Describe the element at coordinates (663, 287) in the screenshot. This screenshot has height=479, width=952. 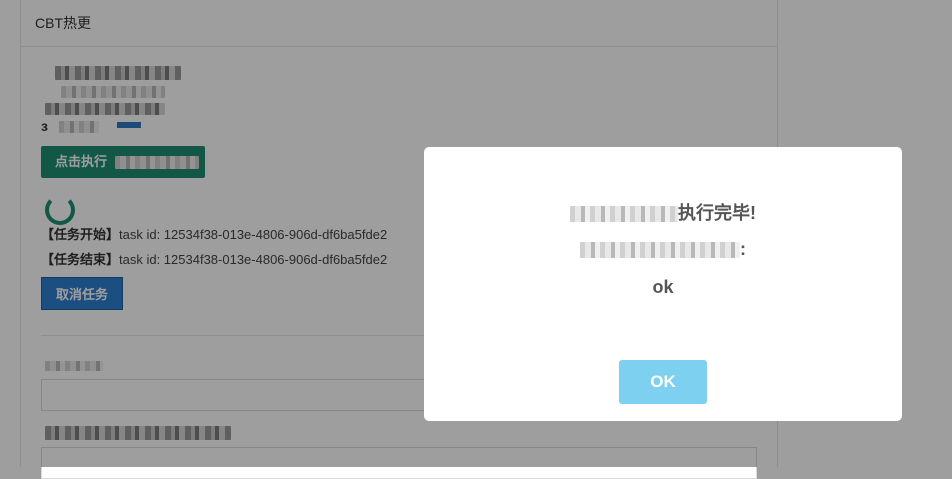
I see `dialog-result-value: ok` at that location.